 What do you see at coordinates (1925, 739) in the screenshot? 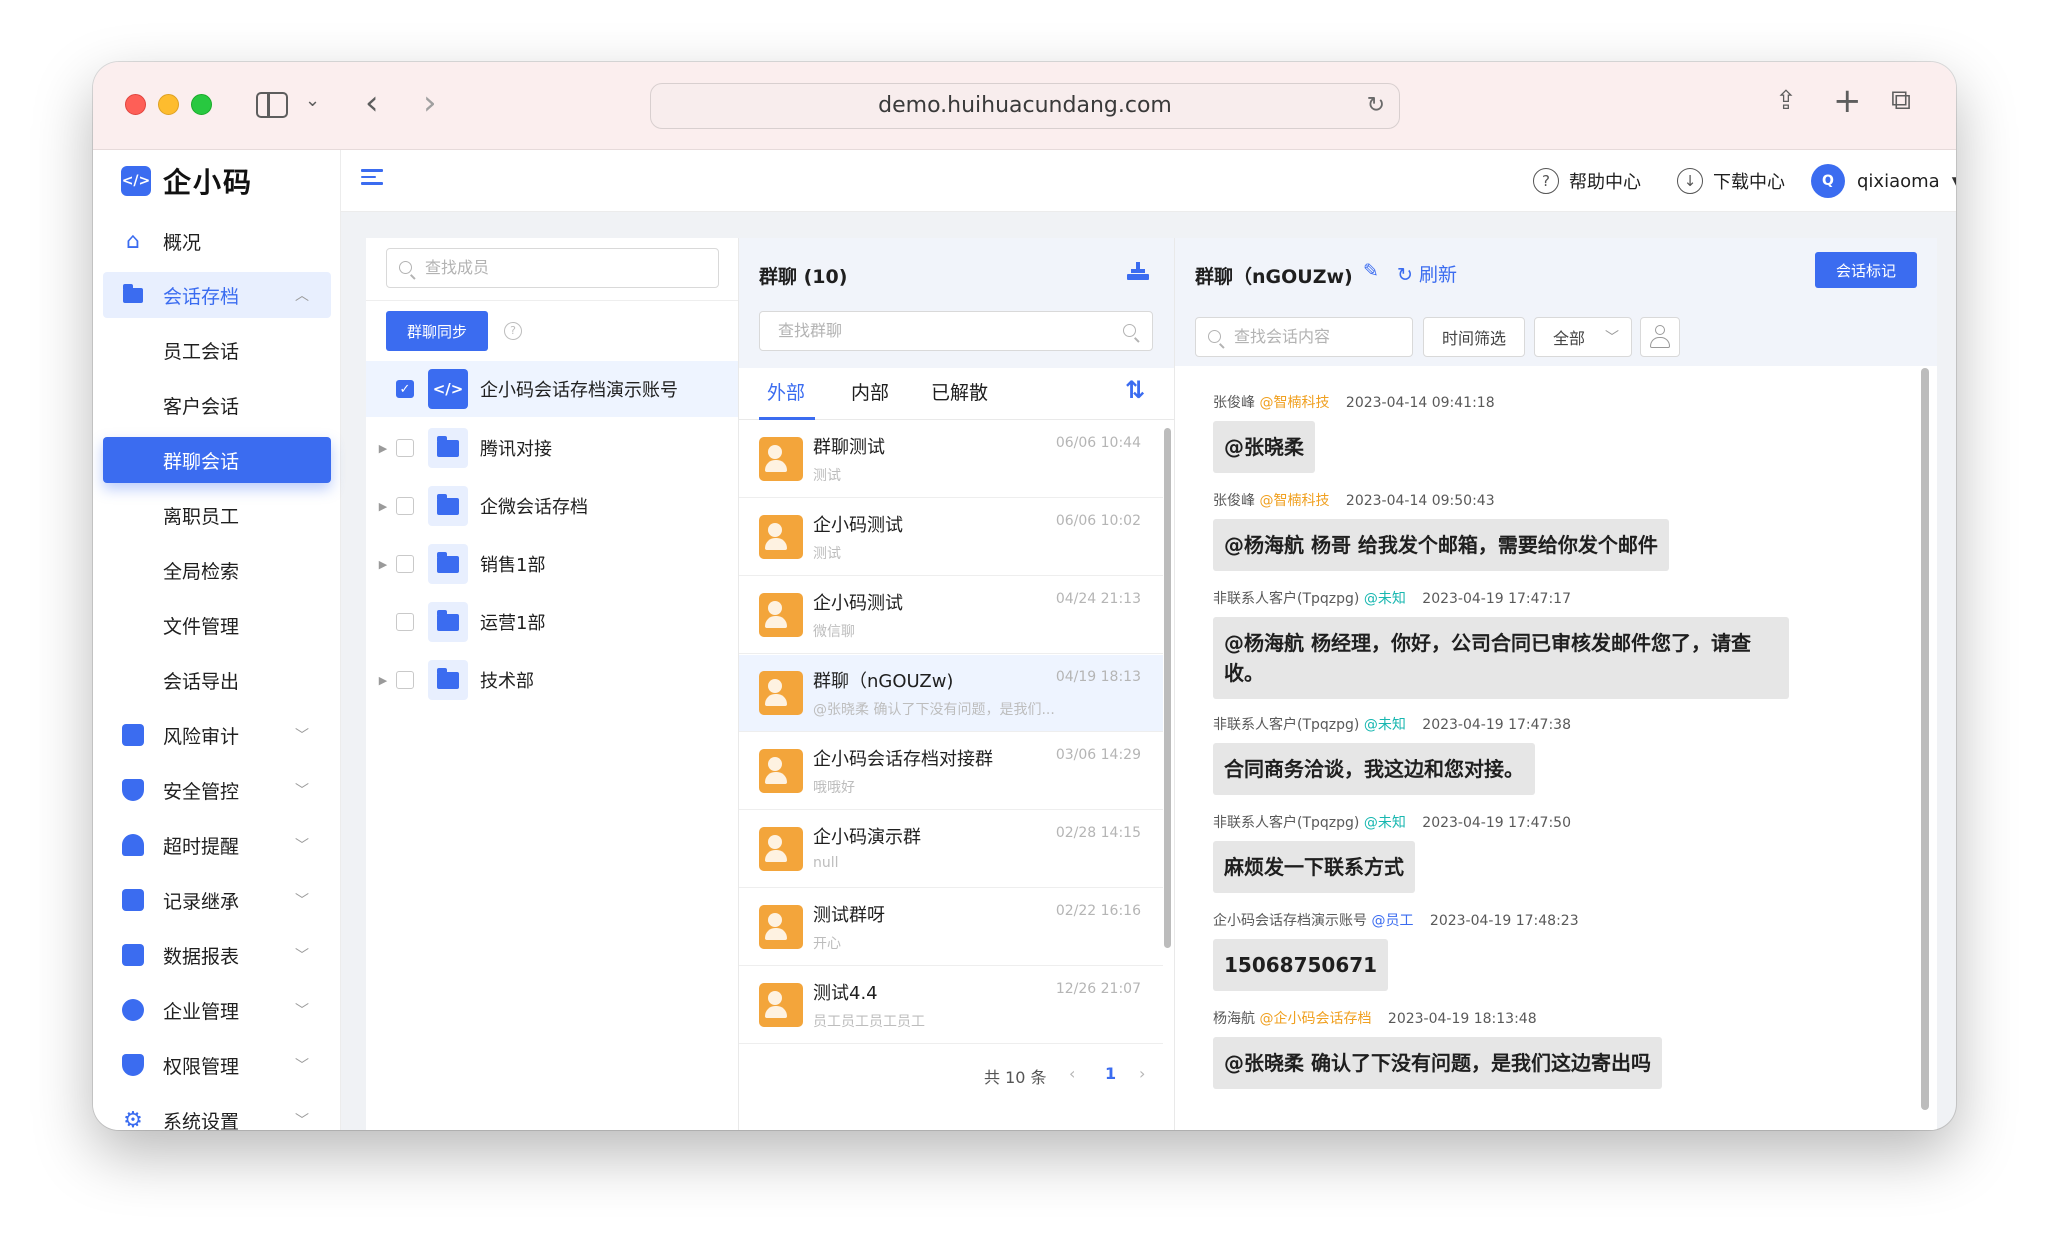
I see `chat-scrollbar` at bounding box center [1925, 739].